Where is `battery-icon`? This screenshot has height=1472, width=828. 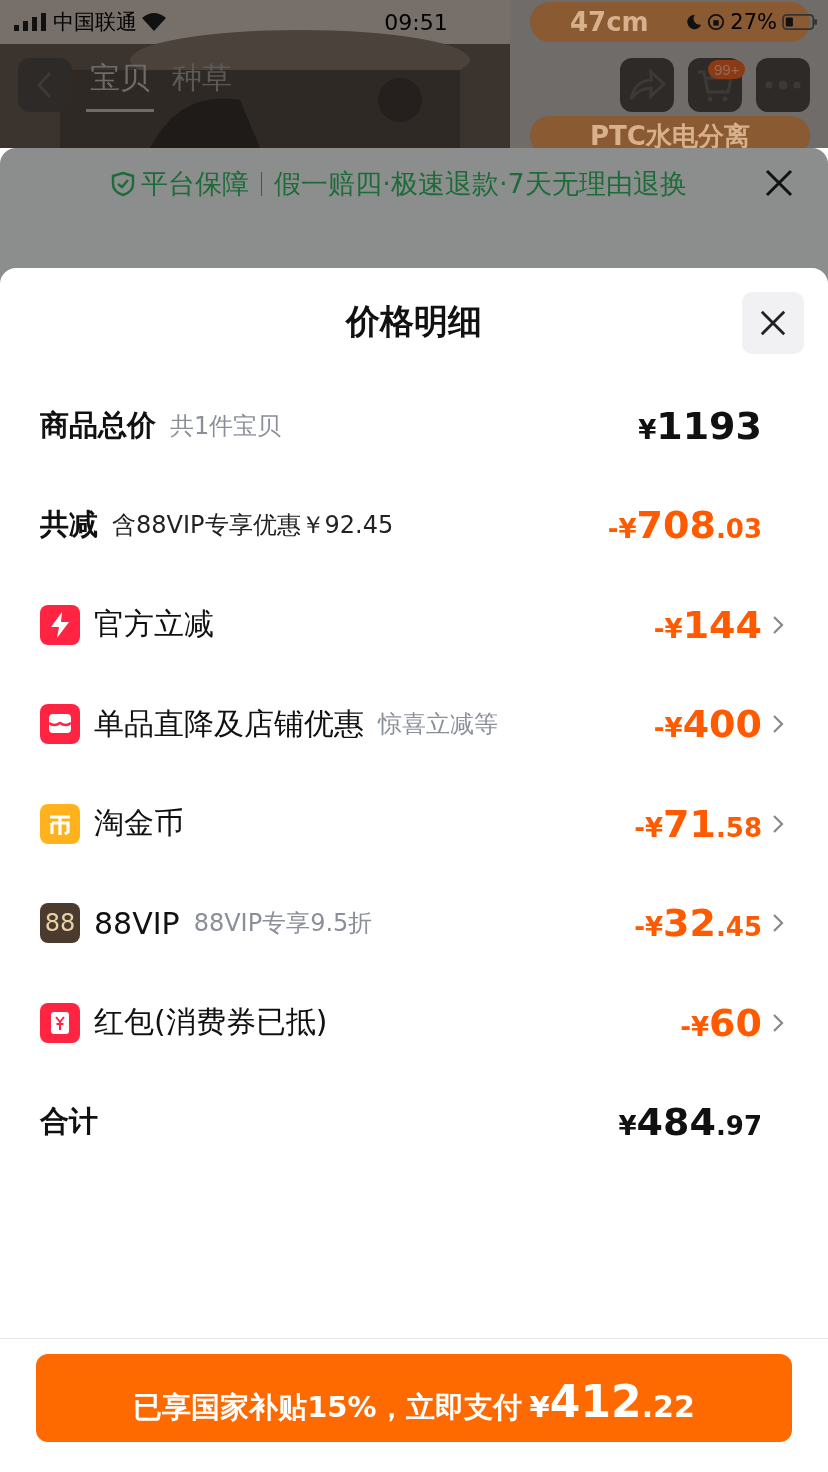
battery-icon is located at coordinates (800, 22).